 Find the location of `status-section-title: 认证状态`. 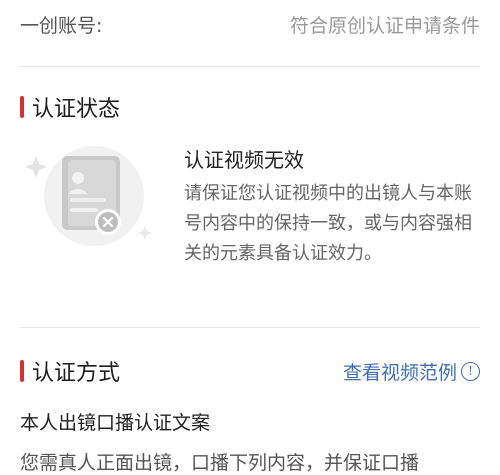

status-section-title: 认证状态 is located at coordinates (70, 107).